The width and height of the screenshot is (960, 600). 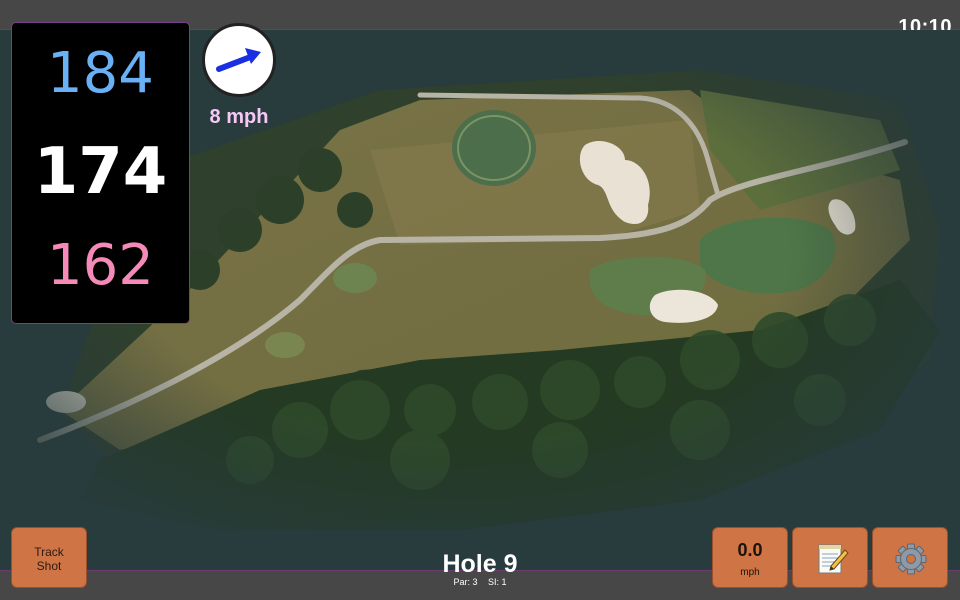 I want to click on track-shot-label: Track Shot, so click(x=49, y=559).